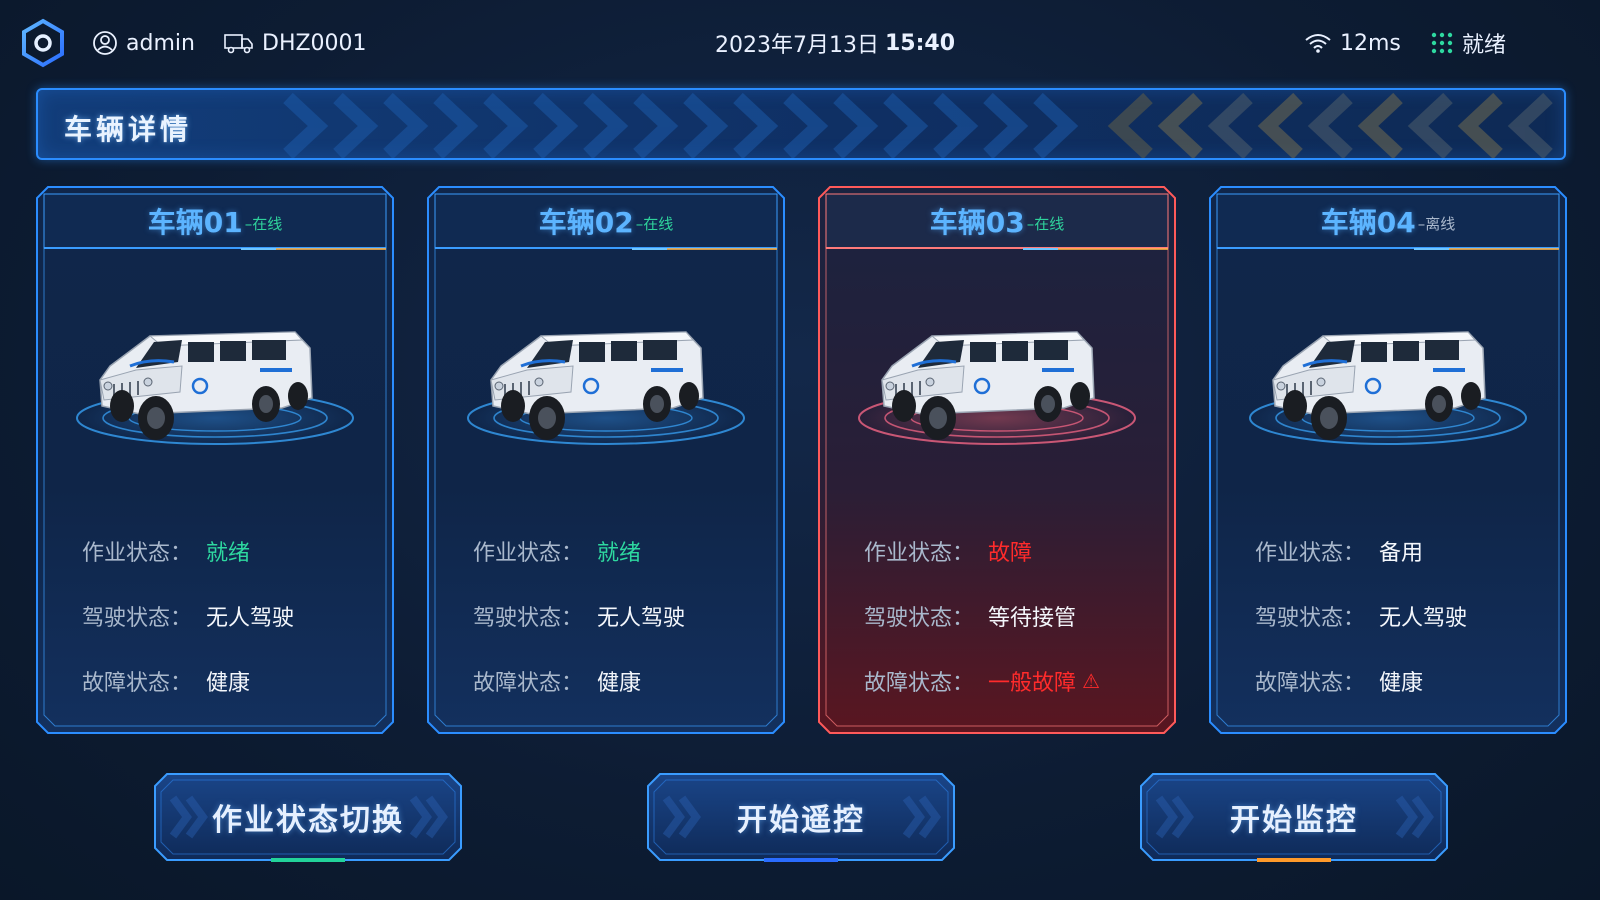 Image resolution: width=1600 pixels, height=900 pixels. I want to click on chevron-pattern, so click(918, 125).